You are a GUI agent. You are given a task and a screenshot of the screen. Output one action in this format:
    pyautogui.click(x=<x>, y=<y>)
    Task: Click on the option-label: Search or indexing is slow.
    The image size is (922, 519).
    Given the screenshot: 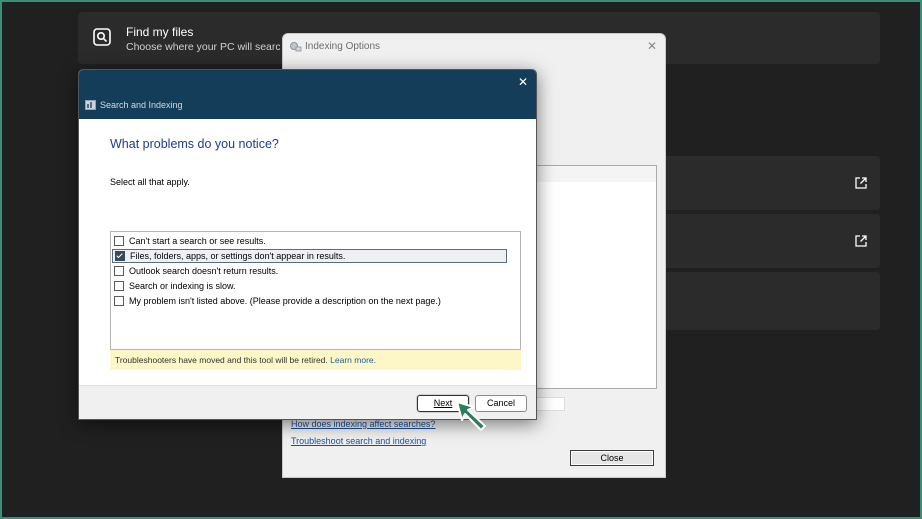 What is the action you would take?
    pyautogui.click(x=182, y=286)
    